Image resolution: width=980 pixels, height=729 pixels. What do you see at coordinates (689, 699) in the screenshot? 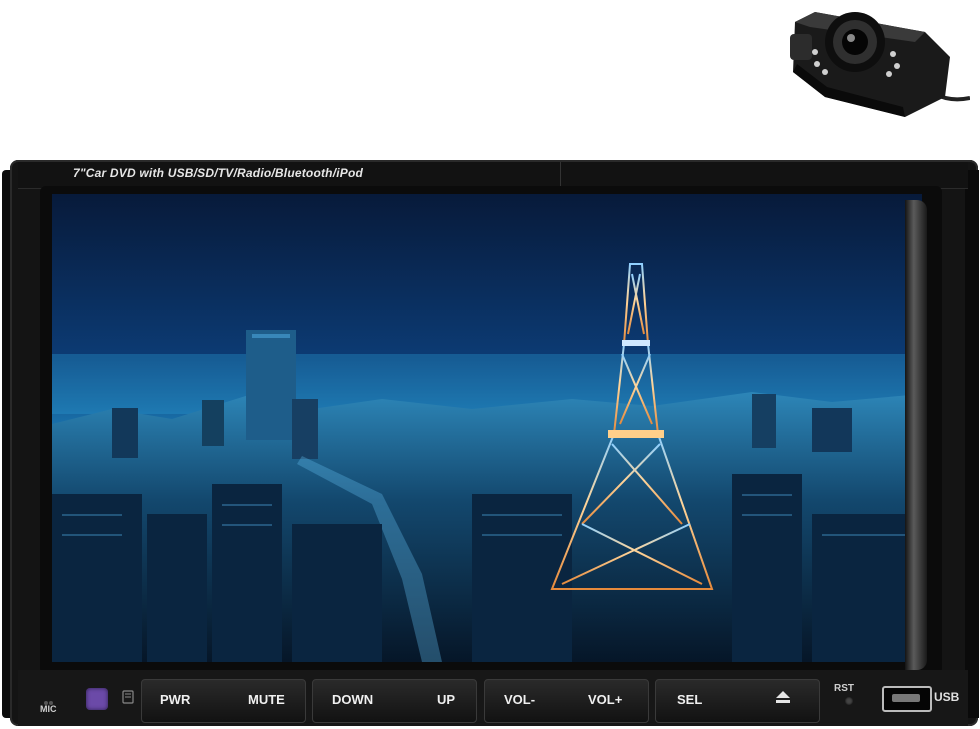
I see `sel-button: SEL` at bounding box center [689, 699].